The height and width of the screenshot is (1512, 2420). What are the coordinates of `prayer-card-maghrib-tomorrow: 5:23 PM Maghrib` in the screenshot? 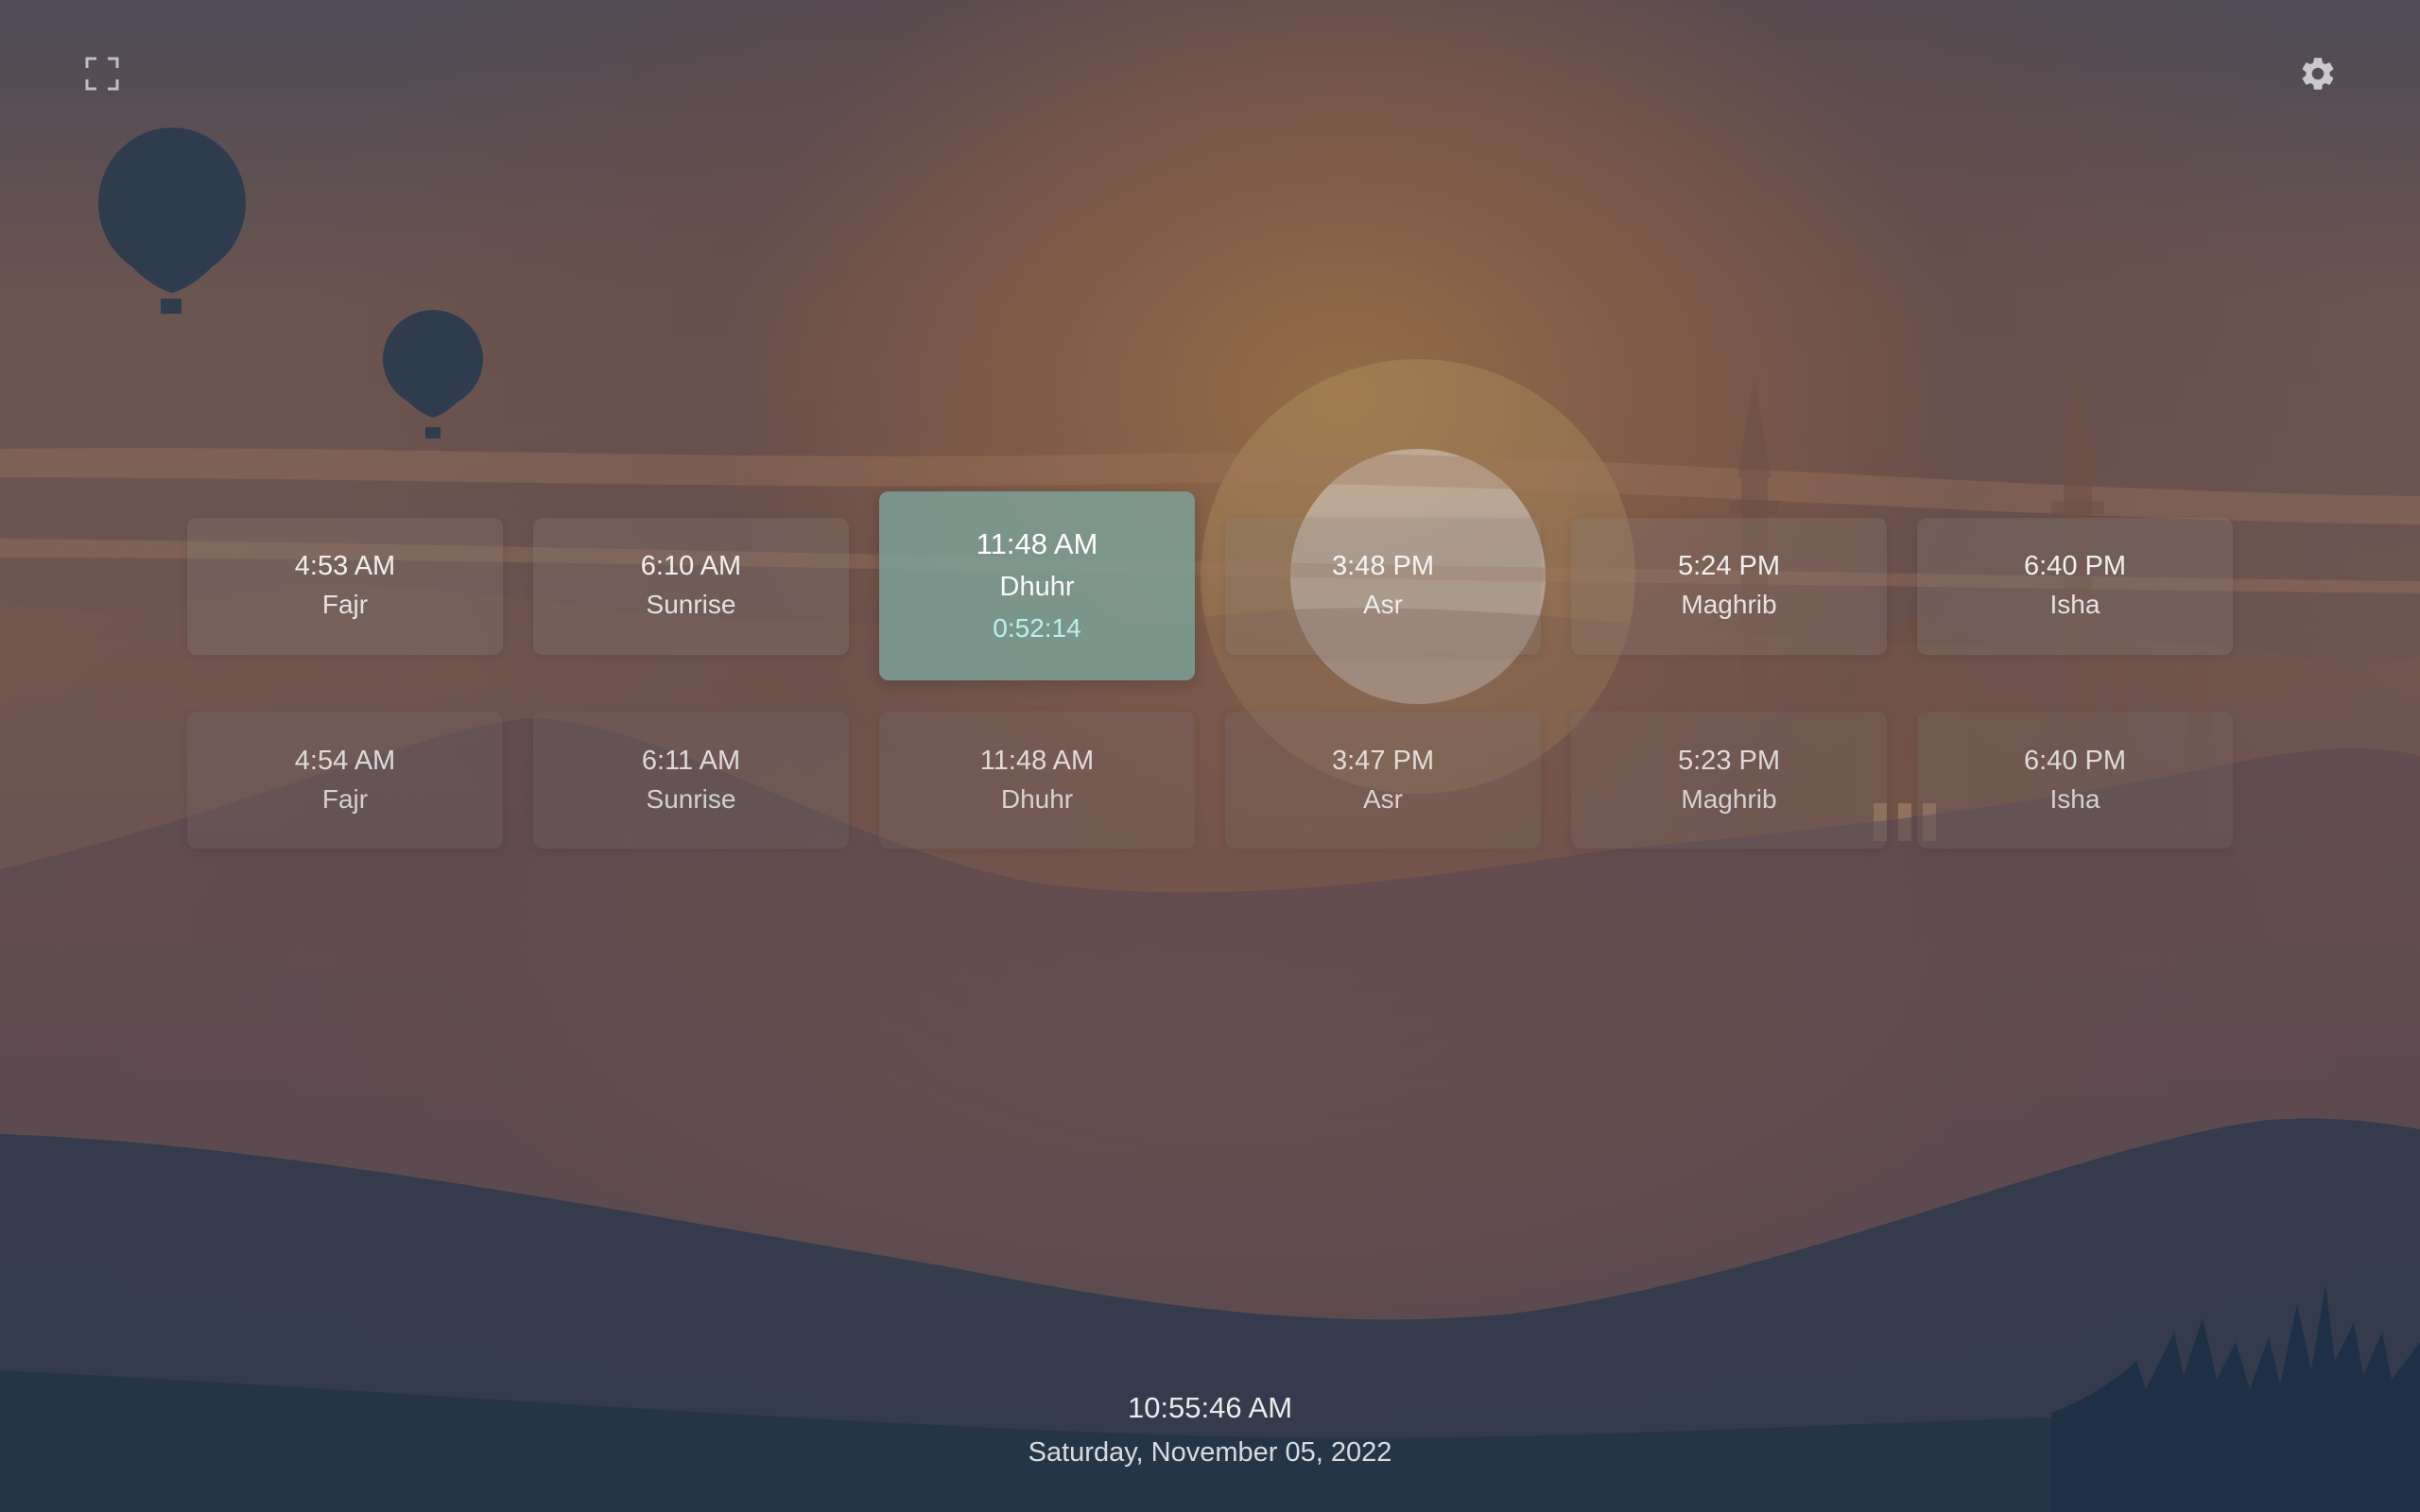 It's located at (1729, 780).